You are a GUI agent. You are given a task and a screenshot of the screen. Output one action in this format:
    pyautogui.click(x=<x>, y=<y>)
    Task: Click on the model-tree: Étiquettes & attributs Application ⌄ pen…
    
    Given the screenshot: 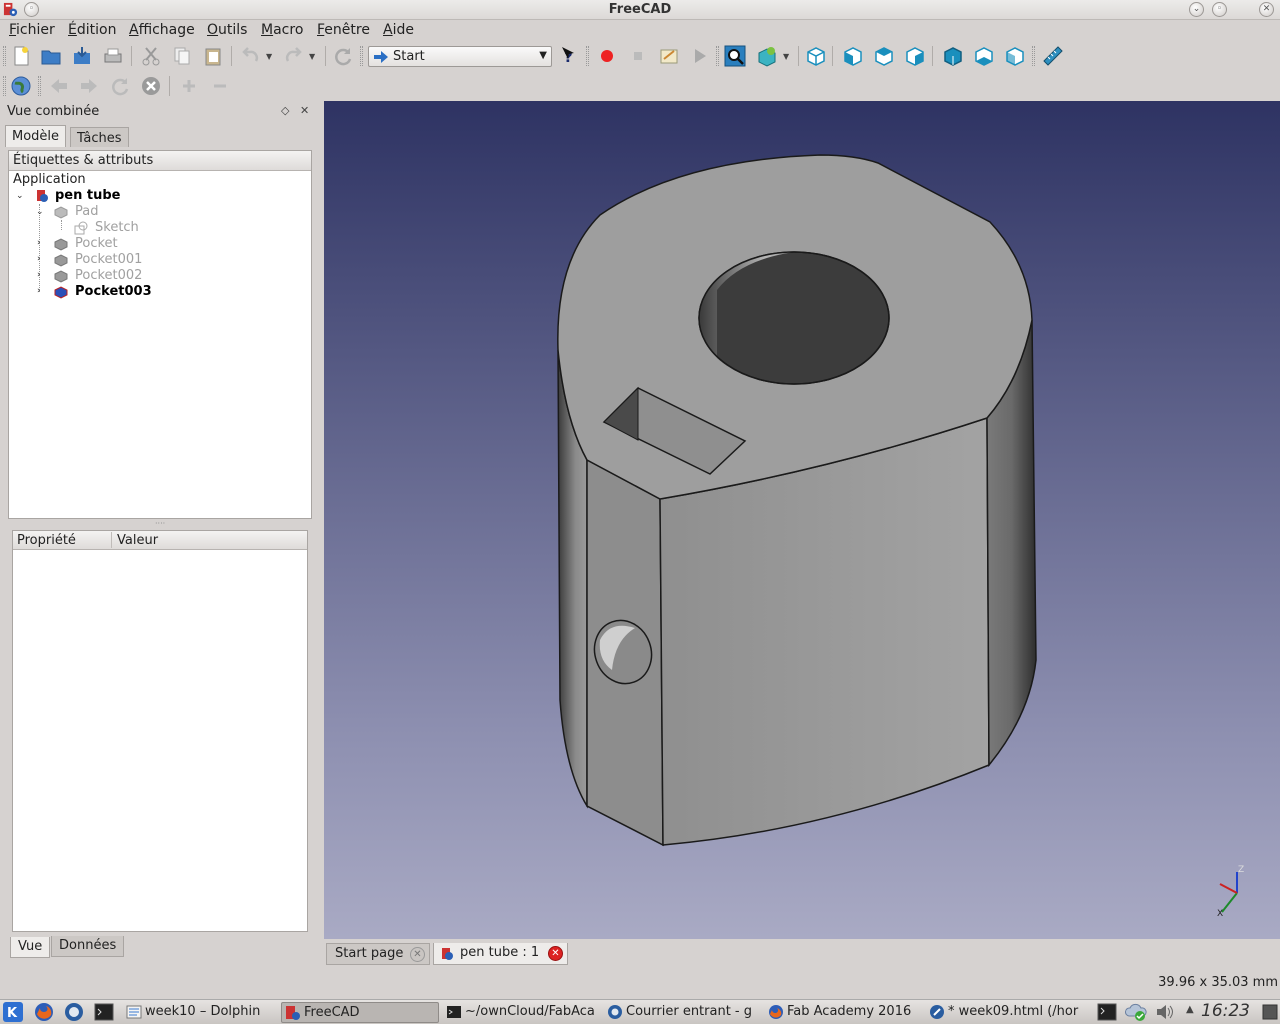 What is the action you would take?
    pyautogui.click(x=160, y=334)
    